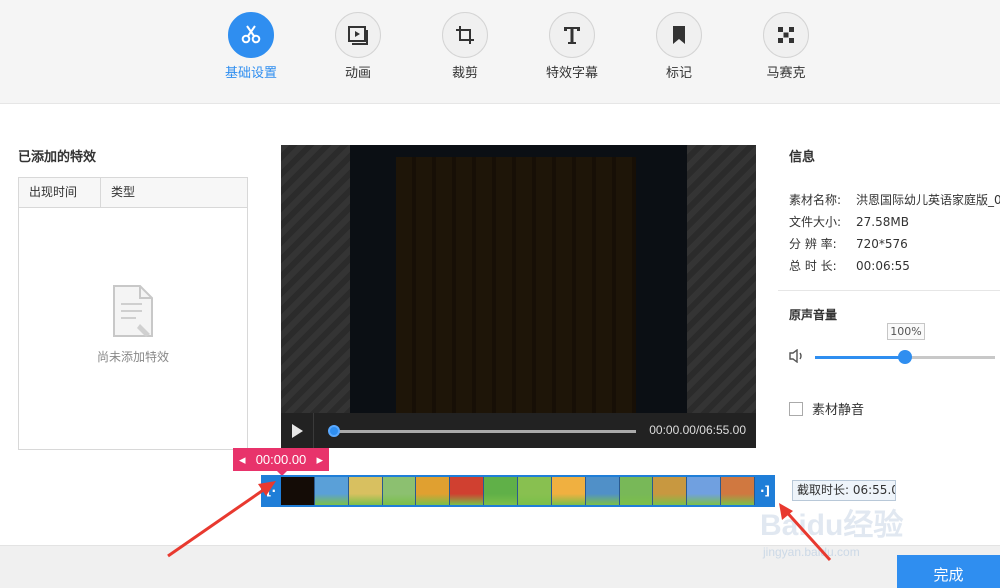 The image size is (1000, 588). Describe the element at coordinates (465, 35) in the screenshot. I see `crop-icon` at that location.